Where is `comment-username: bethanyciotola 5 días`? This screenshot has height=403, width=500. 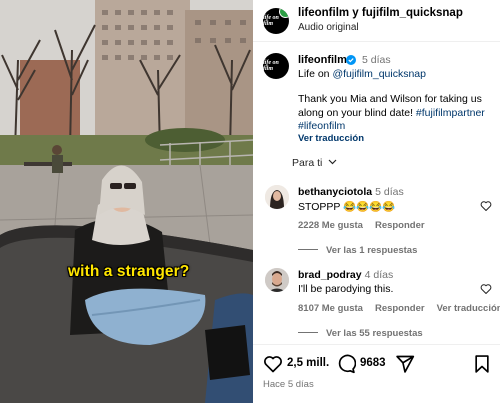 comment-username: bethanyciotola 5 días is located at coordinates (351, 192).